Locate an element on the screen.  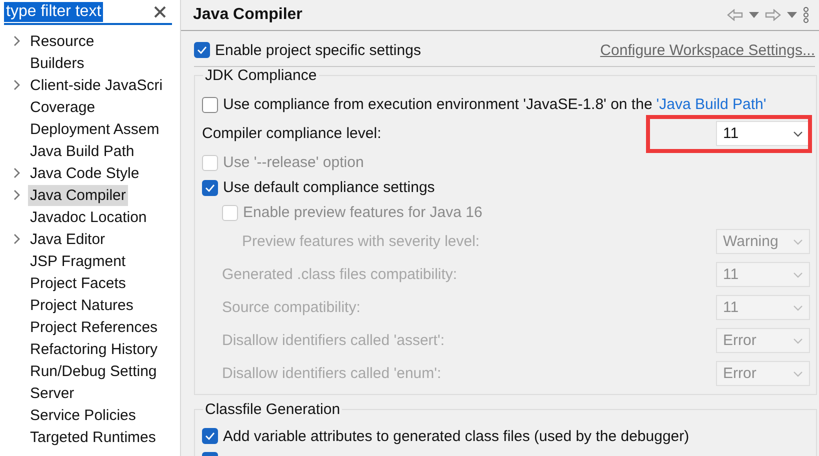
tree-item: Service Policies is located at coordinates (83, 415).